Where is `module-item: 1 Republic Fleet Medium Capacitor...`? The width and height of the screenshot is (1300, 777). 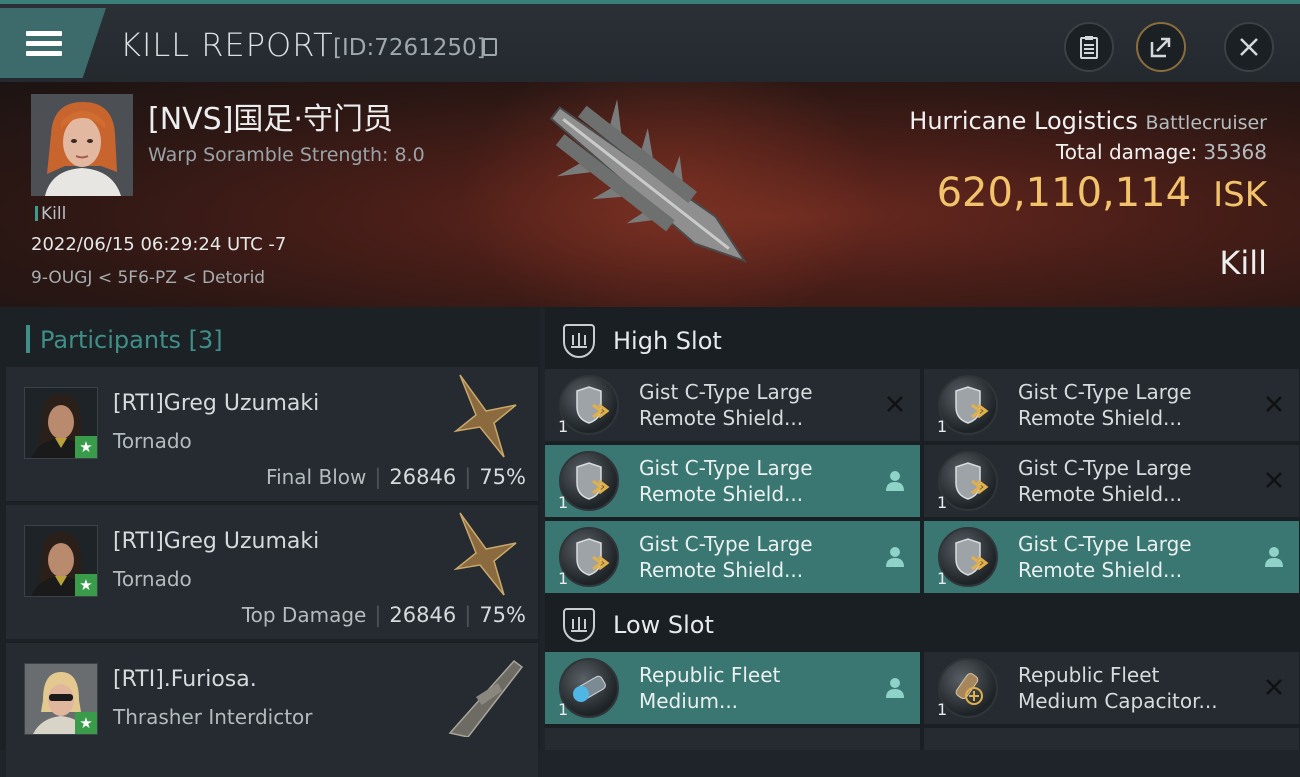
module-item: 1 Republic Fleet Medium Capacitor... is located at coordinates (1111, 688).